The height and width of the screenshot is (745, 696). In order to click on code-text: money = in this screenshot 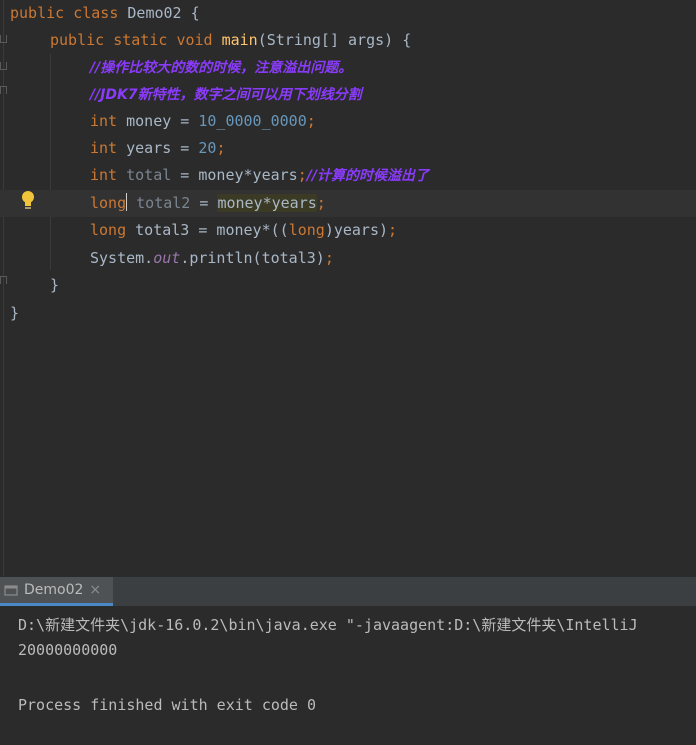, I will do `click(158, 121)`.